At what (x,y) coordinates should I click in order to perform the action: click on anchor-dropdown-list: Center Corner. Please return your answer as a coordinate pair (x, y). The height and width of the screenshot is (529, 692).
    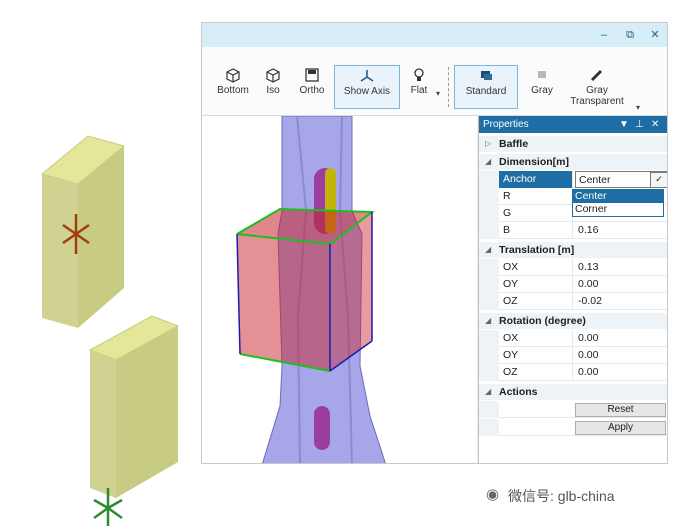
    Looking at the image, I should click on (618, 203).